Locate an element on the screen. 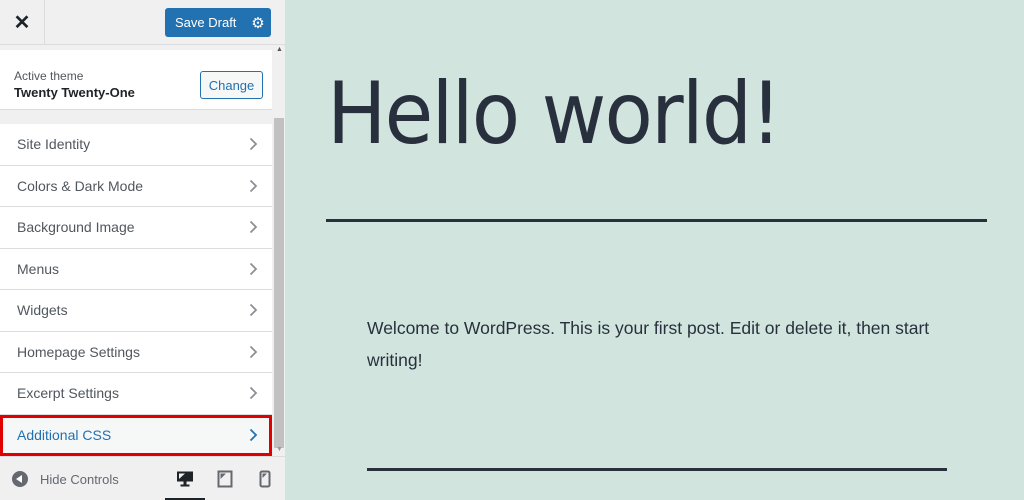 This screenshot has height=500, width=1024. menu-item-label: Widgets is located at coordinates (42, 310).